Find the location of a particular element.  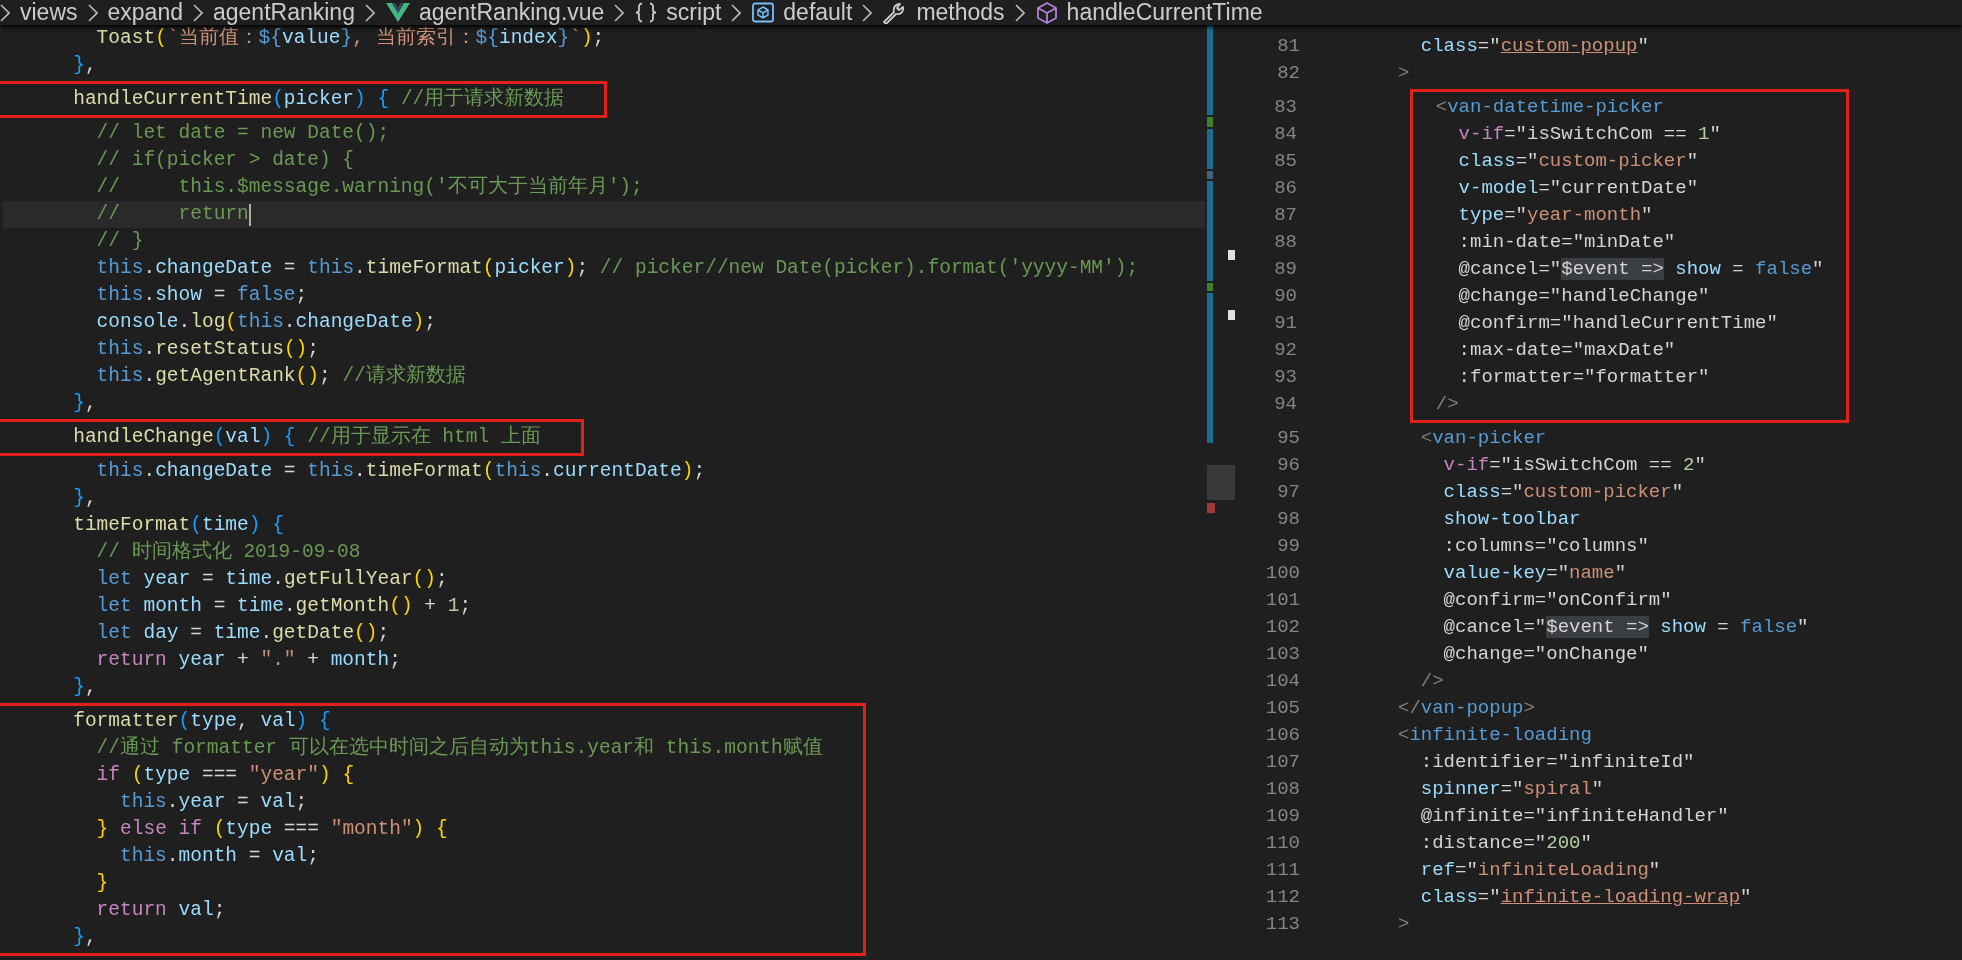

line-number: 94 is located at coordinates (1285, 404).